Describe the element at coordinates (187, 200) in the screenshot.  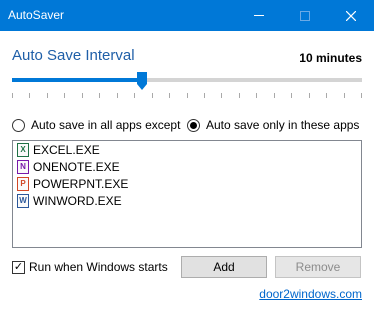
I see `list-item: W WINWORD.EXE` at that location.